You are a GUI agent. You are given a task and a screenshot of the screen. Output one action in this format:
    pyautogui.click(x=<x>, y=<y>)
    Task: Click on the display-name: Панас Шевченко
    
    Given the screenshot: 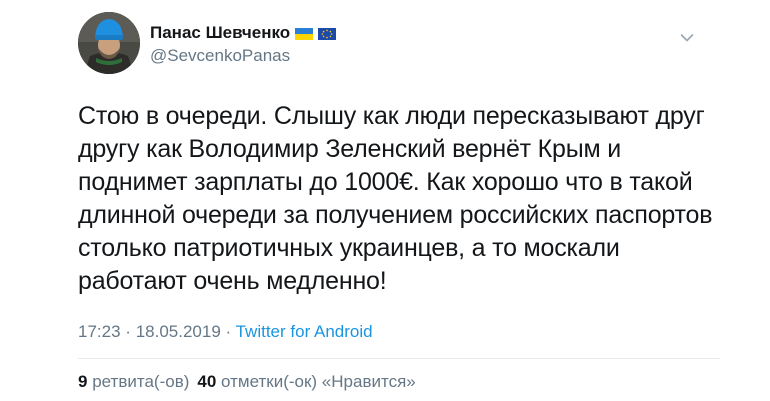 What is the action you would take?
    pyautogui.click(x=220, y=33)
    